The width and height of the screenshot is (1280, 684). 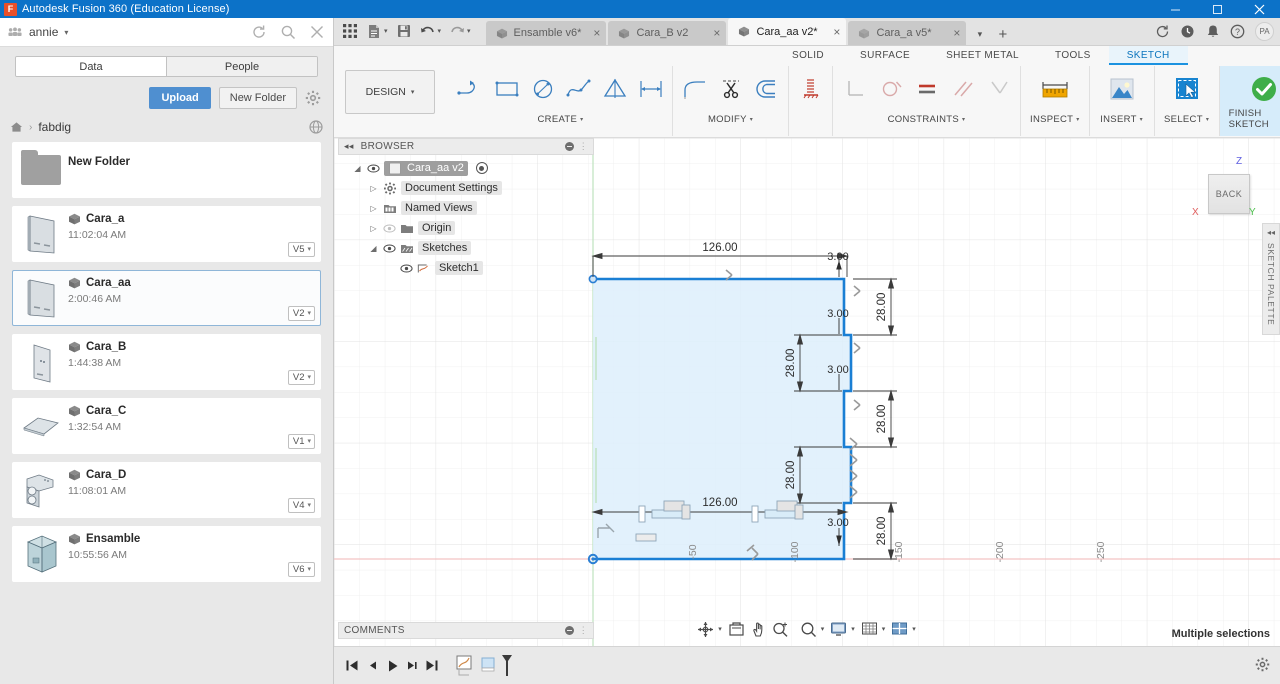 I want to click on browser-node-sketches: ◢ Sketches, so click(x=466, y=248).